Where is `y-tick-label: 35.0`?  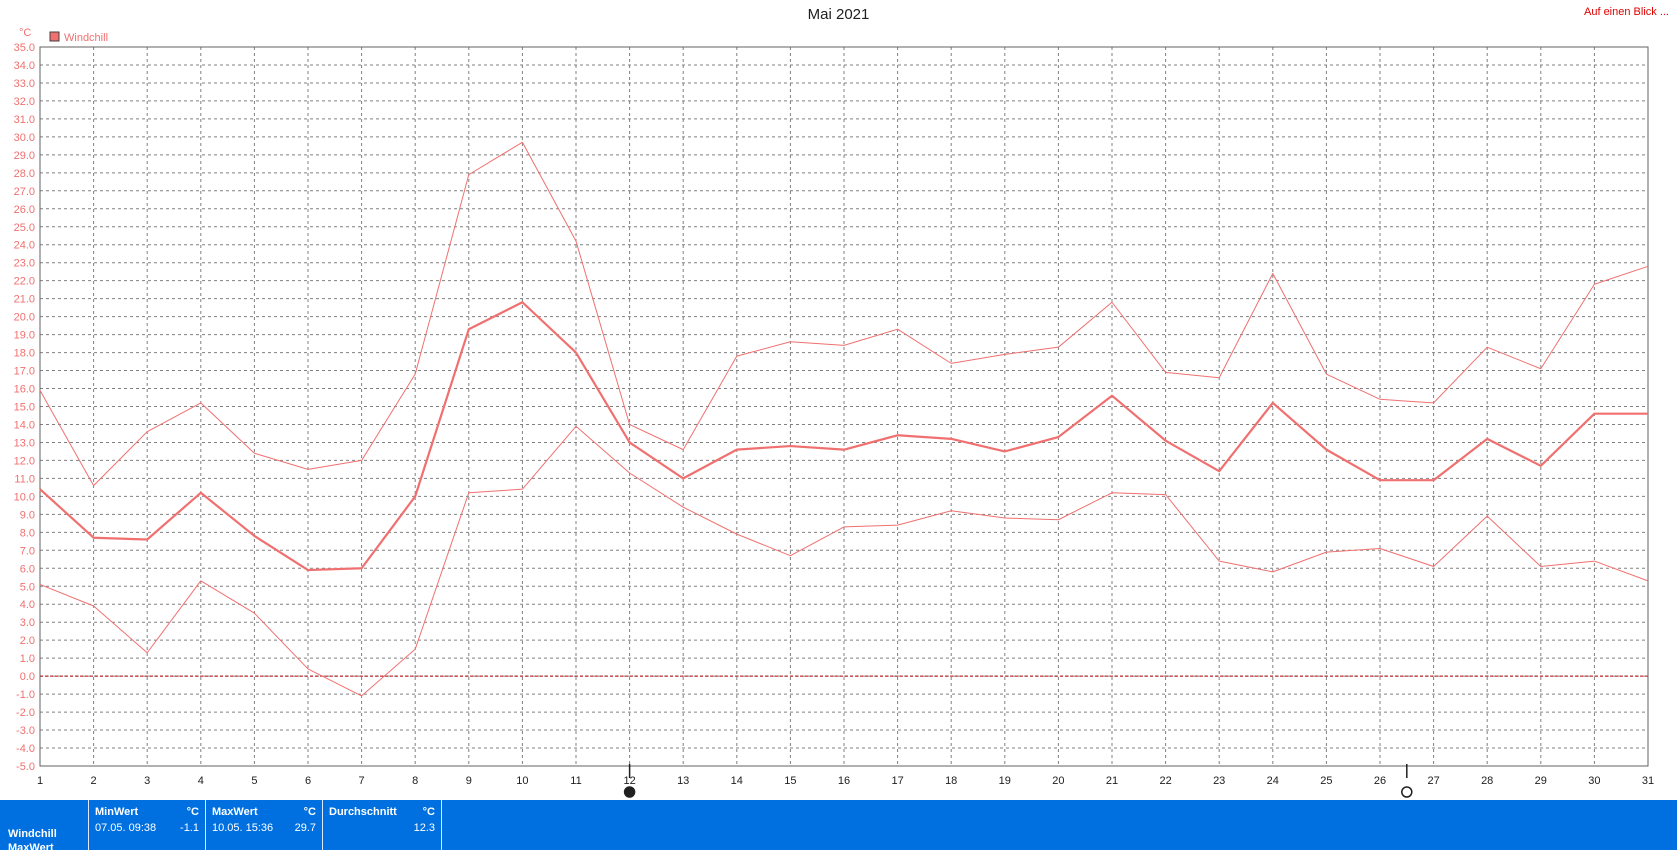
y-tick-label: 35.0 is located at coordinates (24, 48).